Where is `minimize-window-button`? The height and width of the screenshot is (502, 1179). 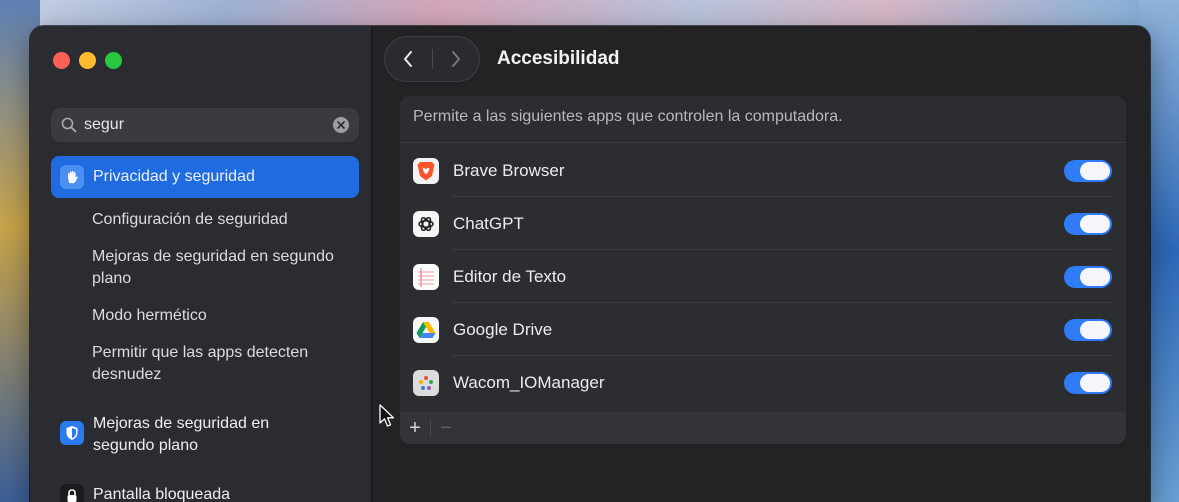
minimize-window-button is located at coordinates (87, 60).